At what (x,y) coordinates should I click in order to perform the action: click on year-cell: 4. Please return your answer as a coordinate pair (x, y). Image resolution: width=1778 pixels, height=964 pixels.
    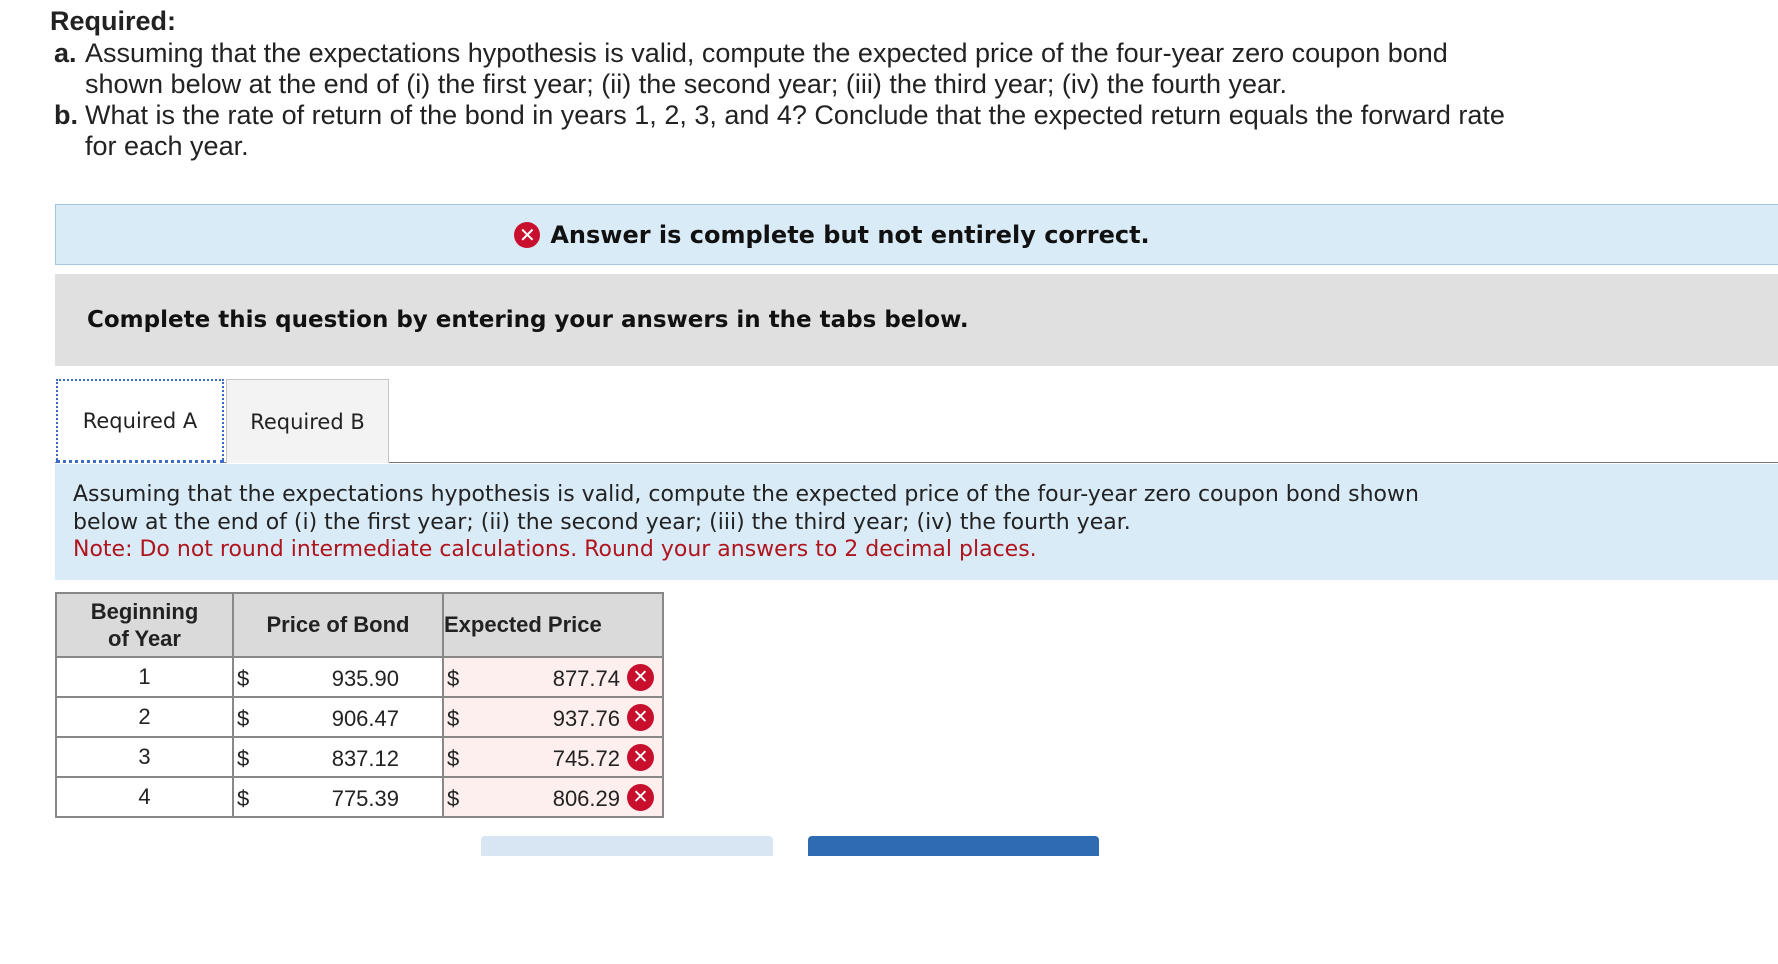
    Looking at the image, I should click on (144, 797).